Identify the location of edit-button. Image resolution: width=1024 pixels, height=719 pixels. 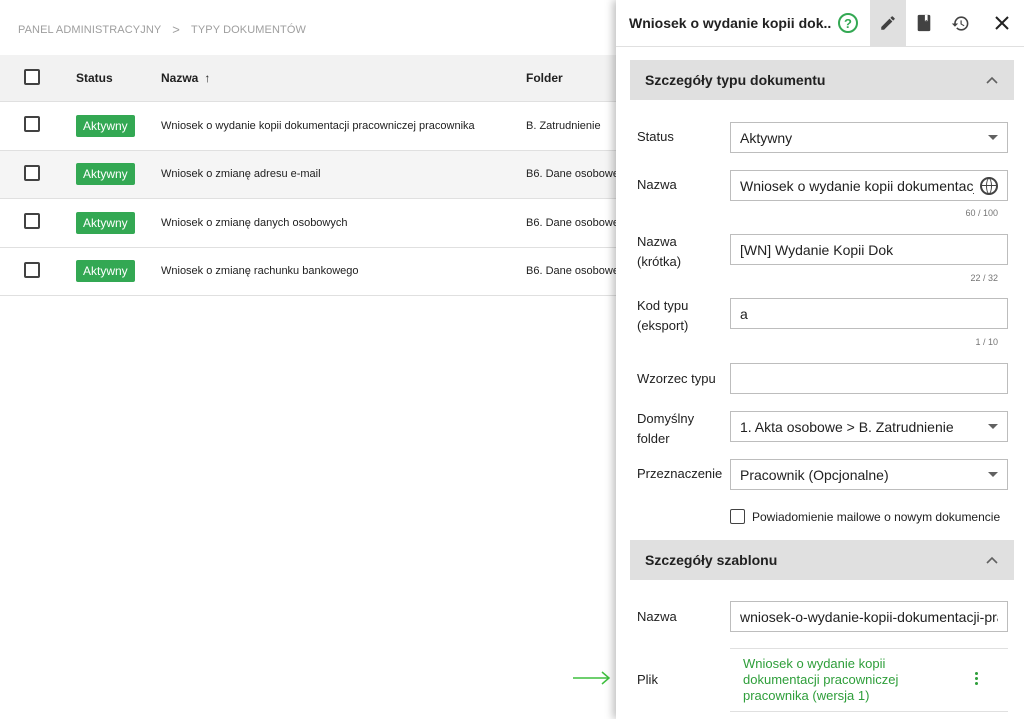
(888, 23).